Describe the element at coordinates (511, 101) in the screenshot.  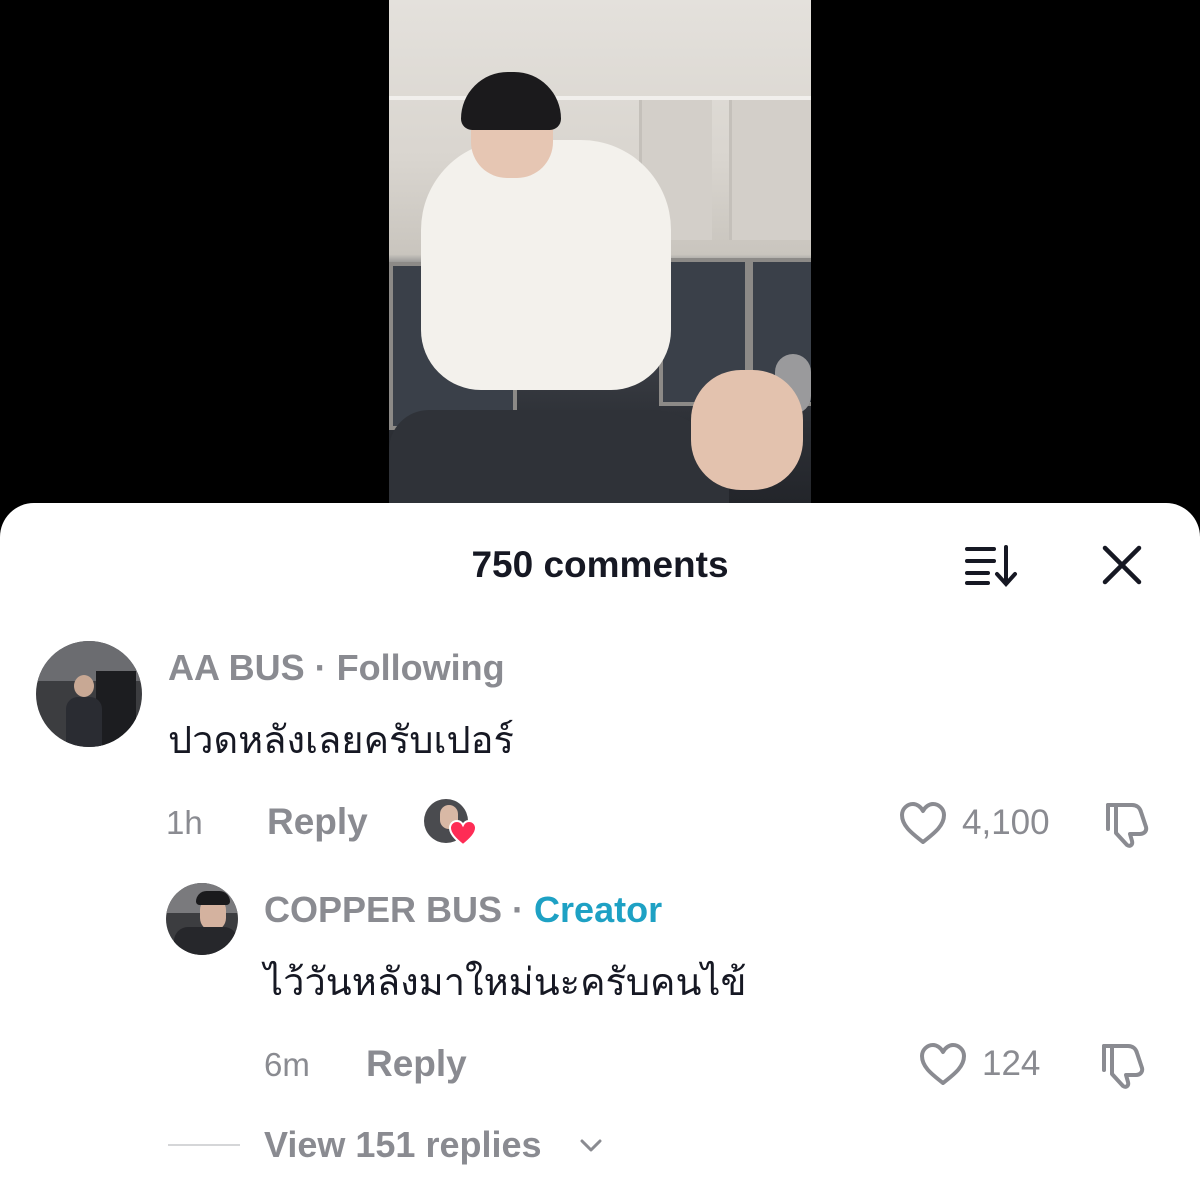
I see `person-standing-hair` at that location.